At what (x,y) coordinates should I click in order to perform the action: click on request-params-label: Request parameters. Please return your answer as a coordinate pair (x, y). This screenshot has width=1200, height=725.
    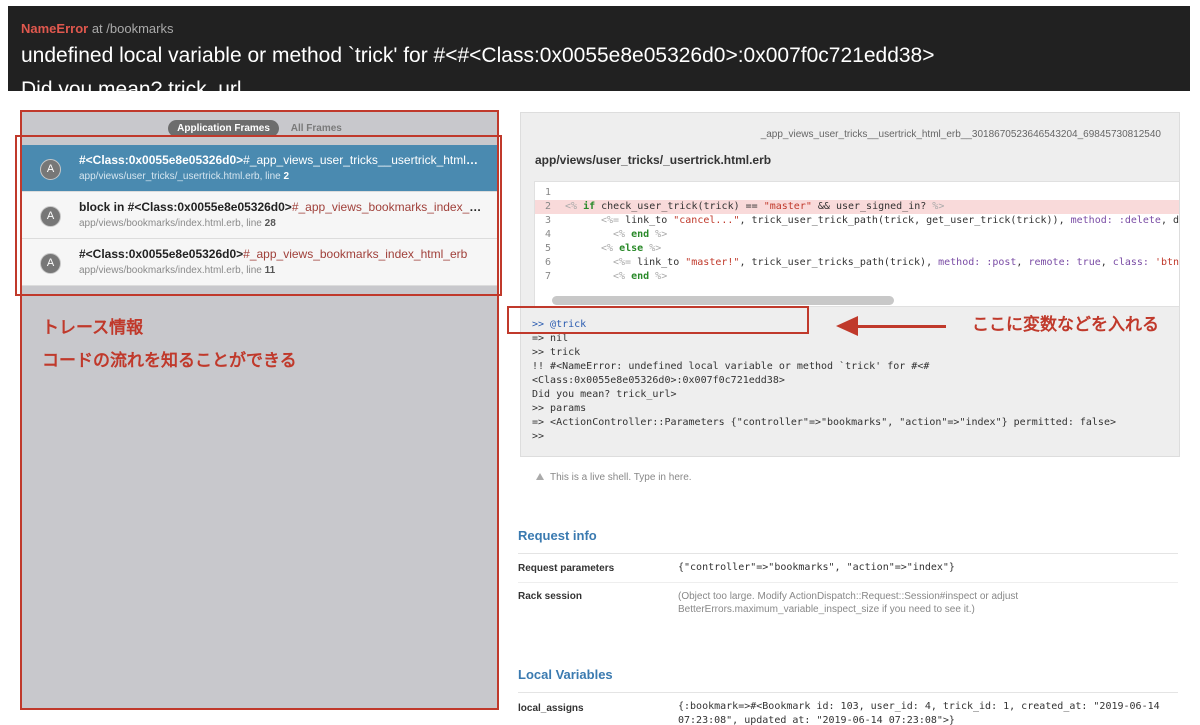
    Looking at the image, I should click on (566, 568).